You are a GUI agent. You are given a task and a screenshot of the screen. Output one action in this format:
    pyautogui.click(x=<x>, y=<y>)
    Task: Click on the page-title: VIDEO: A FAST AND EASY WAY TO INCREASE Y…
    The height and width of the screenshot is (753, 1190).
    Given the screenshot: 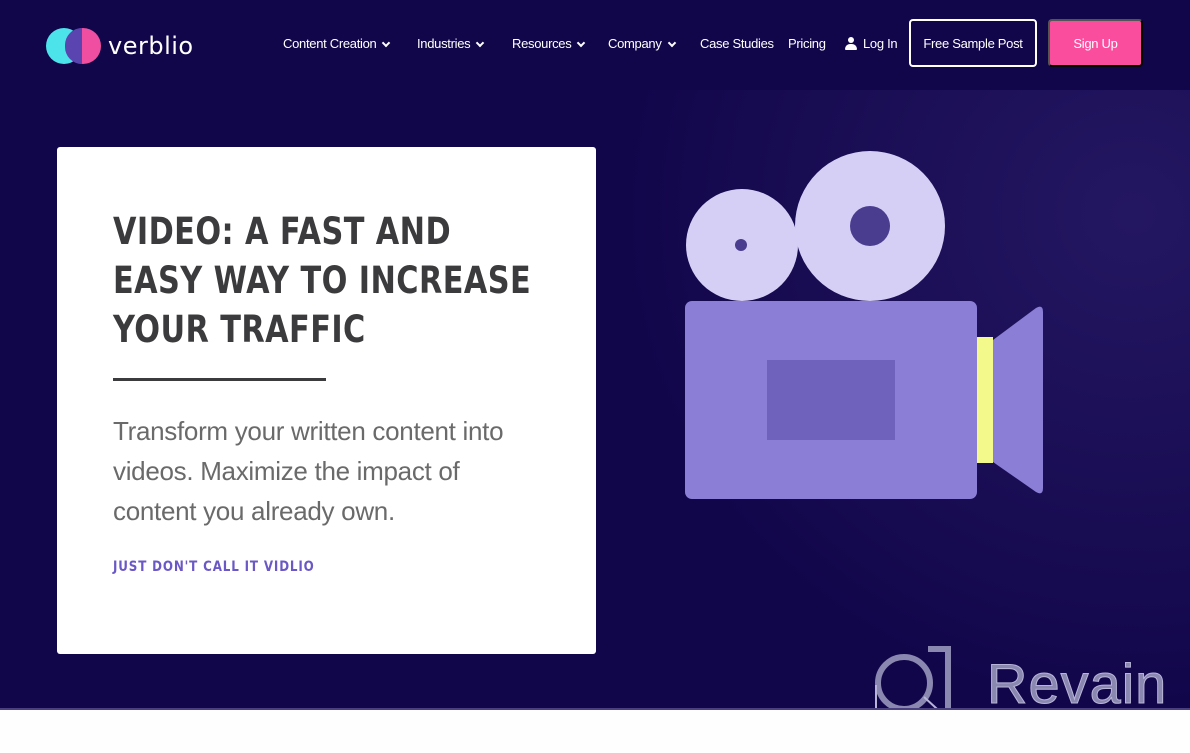 What is the action you would take?
    pyautogui.click(x=322, y=280)
    